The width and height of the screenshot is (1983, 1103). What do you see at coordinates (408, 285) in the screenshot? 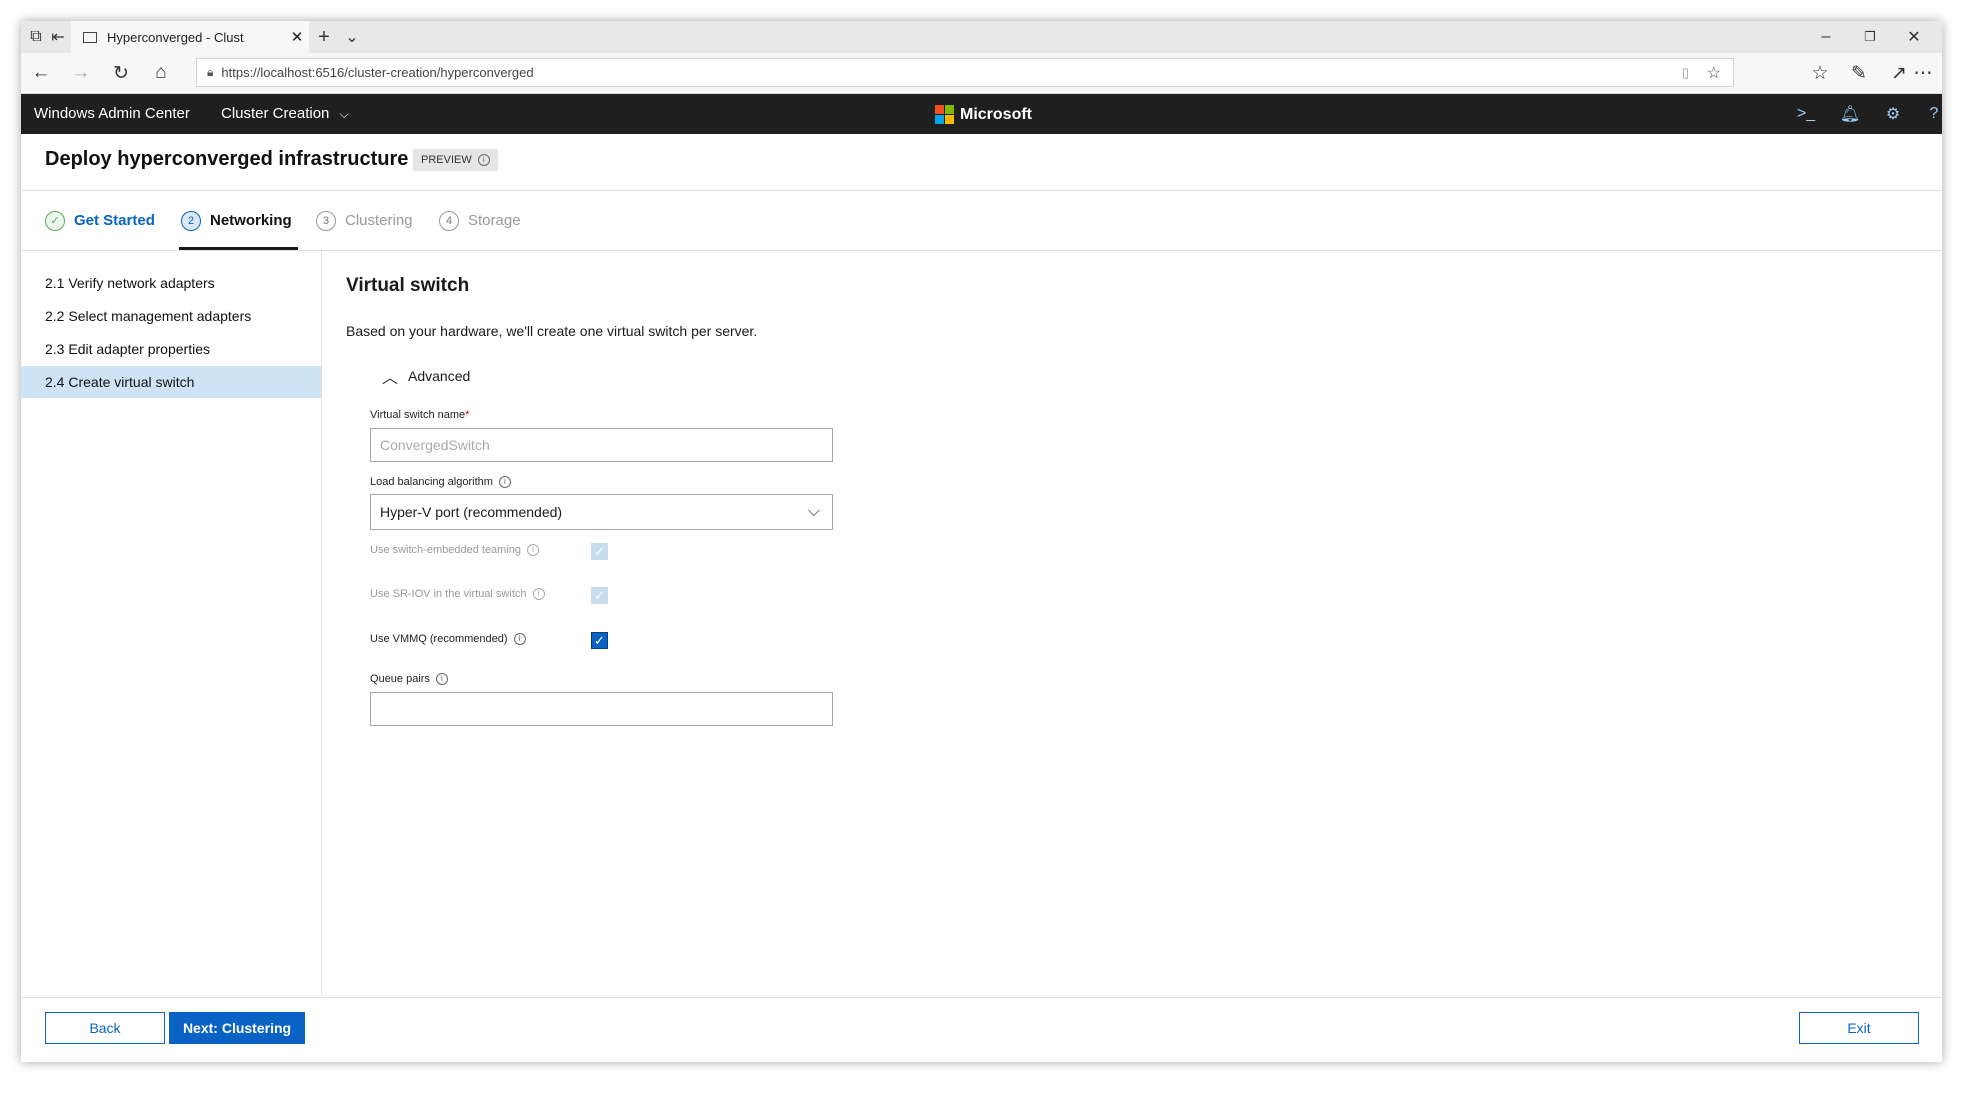
I see `section-heading: Virtual switch` at bounding box center [408, 285].